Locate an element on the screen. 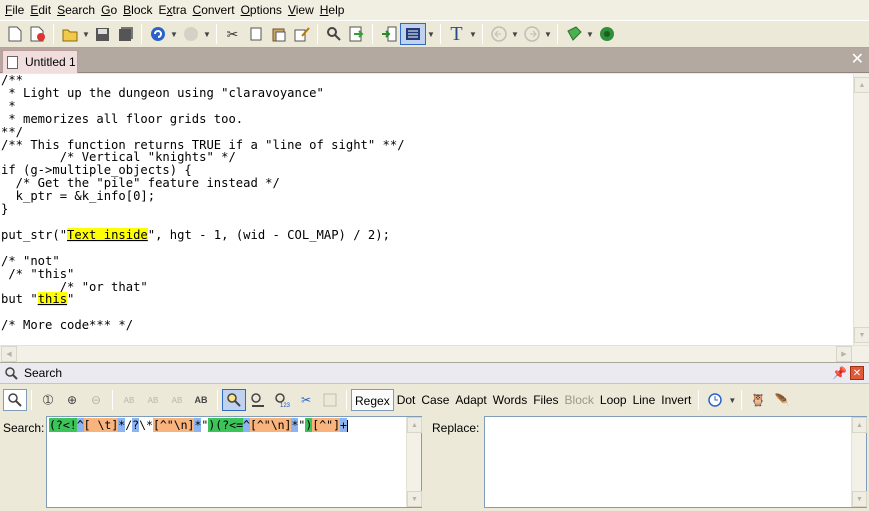 This screenshot has width=869, height=511. forward-icon is located at coordinates (531, 34).